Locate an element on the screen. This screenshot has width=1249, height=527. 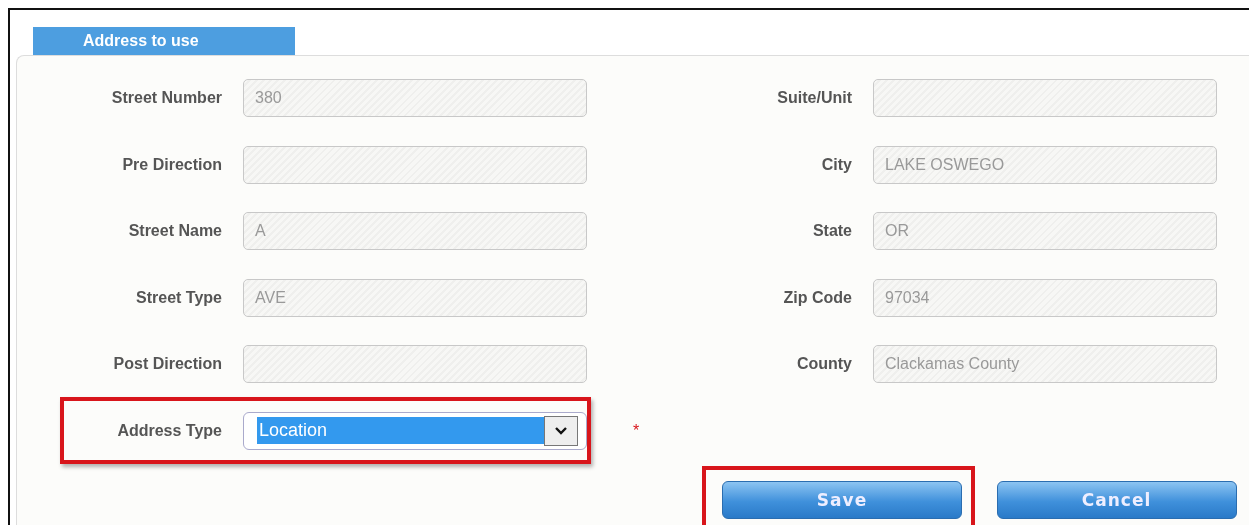
input-field: 380 is located at coordinates (415, 98).